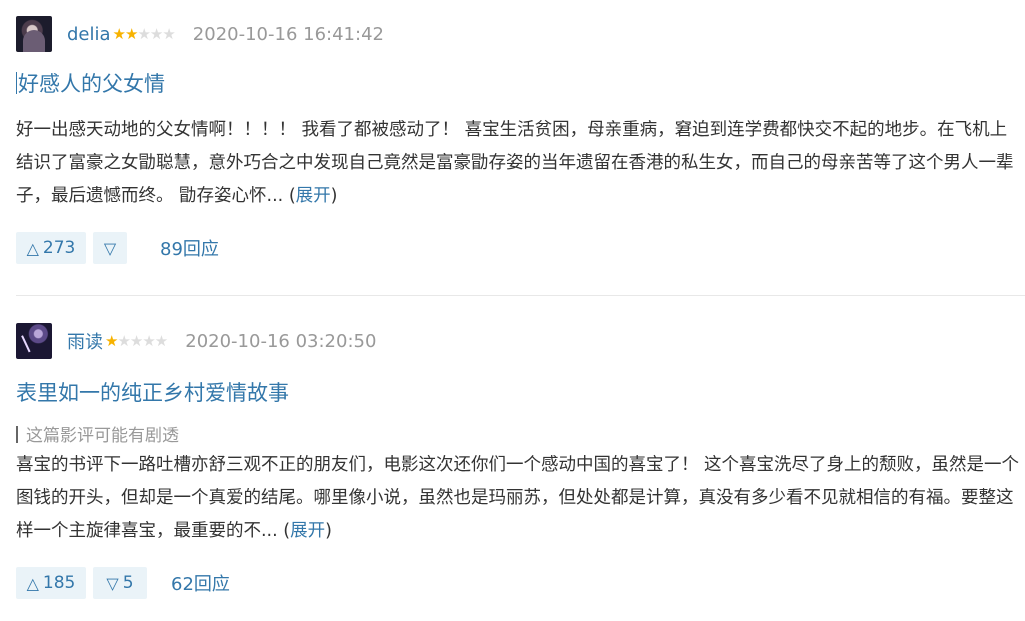 This screenshot has width=1025, height=621. Describe the element at coordinates (520, 295) in the screenshot. I see `divider` at that location.